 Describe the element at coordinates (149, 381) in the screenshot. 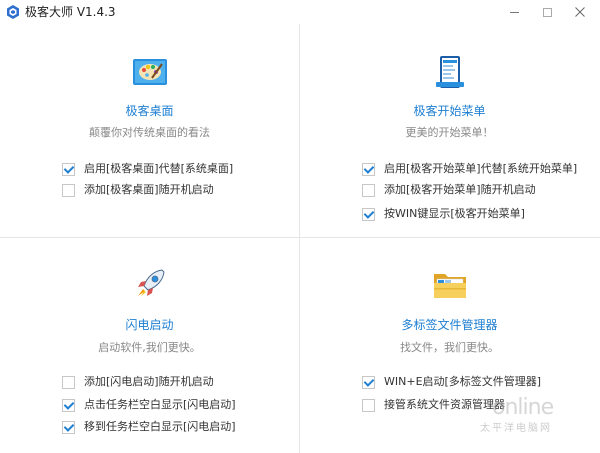

I see `option-label: 添加[闪电启动]随开机启动` at that location.